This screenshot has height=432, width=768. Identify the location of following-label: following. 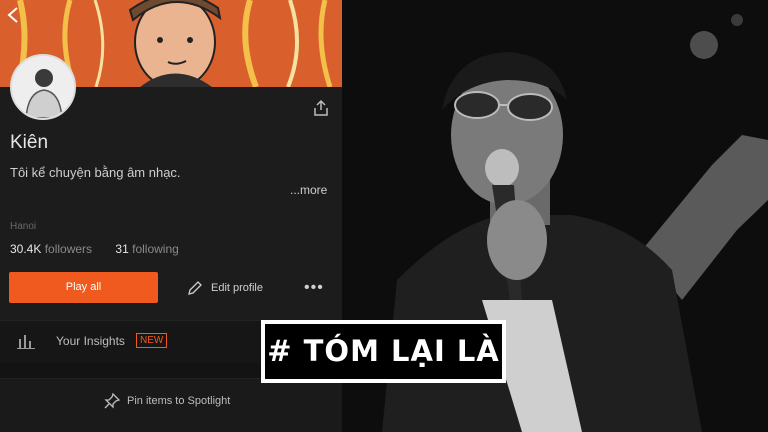
(155, 249).